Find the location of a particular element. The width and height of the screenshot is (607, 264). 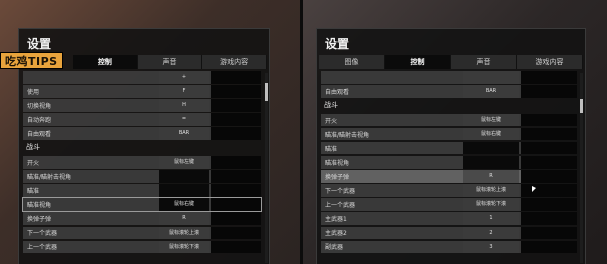

keybind-row: 副武器 3 is located at coordinates (449, 247).